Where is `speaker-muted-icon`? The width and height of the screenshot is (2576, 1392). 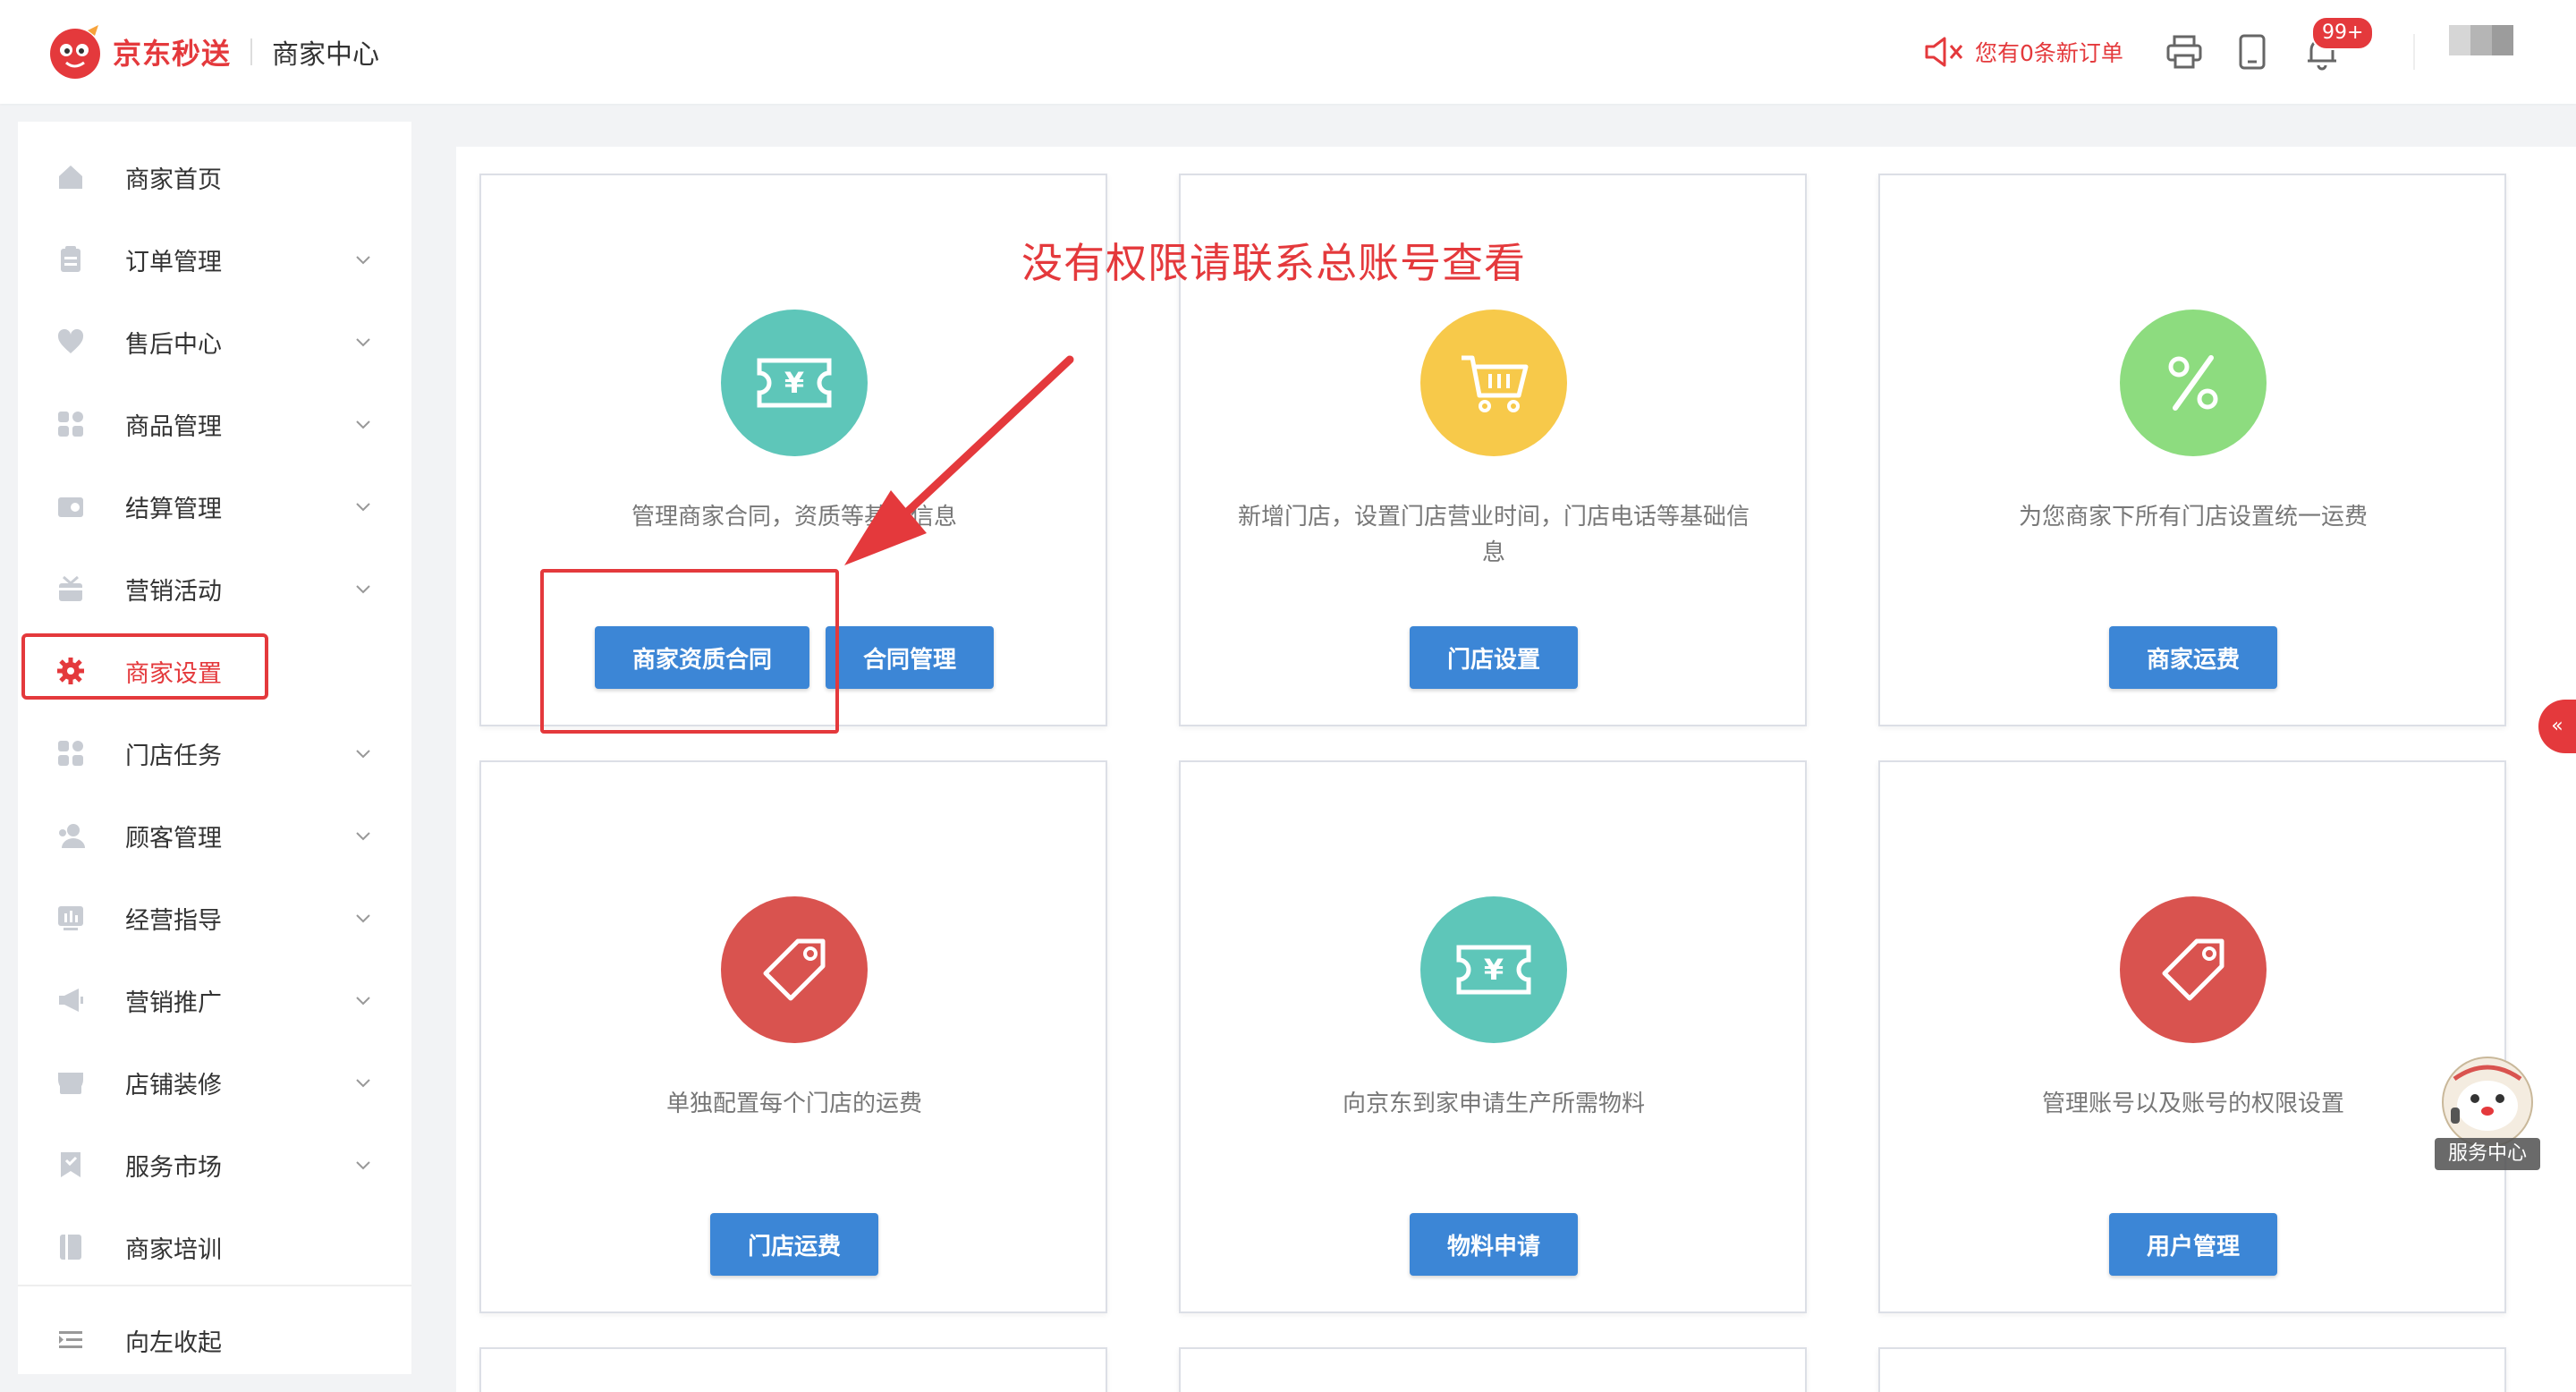 speaker-muted-icon is located at coordinates (1944, 52).